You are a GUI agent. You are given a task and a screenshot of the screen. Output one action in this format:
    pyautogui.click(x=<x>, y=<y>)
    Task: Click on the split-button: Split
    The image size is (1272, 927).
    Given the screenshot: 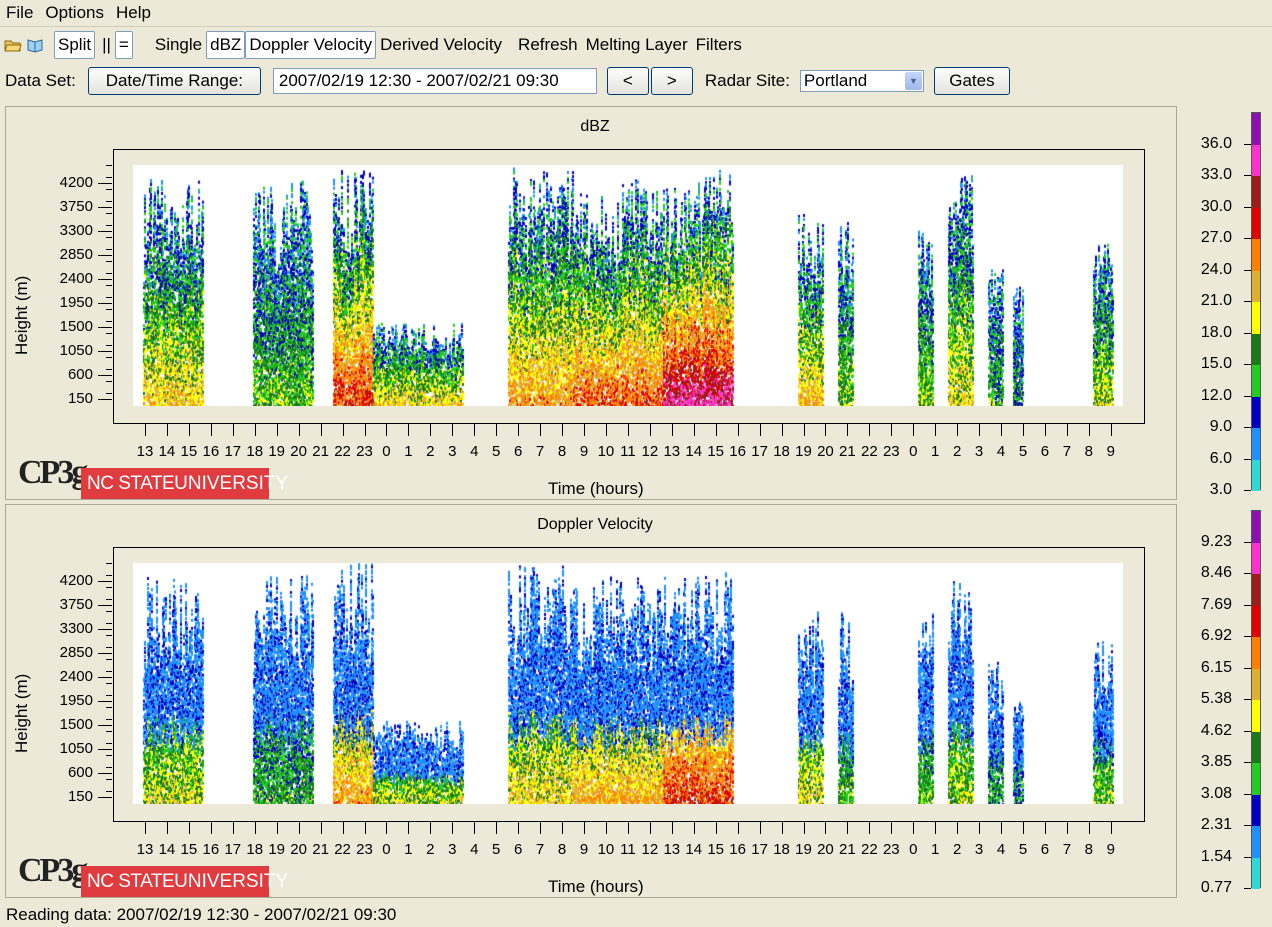 What is the action you would take?
    pyautogui.click(x=75, y=45)
    